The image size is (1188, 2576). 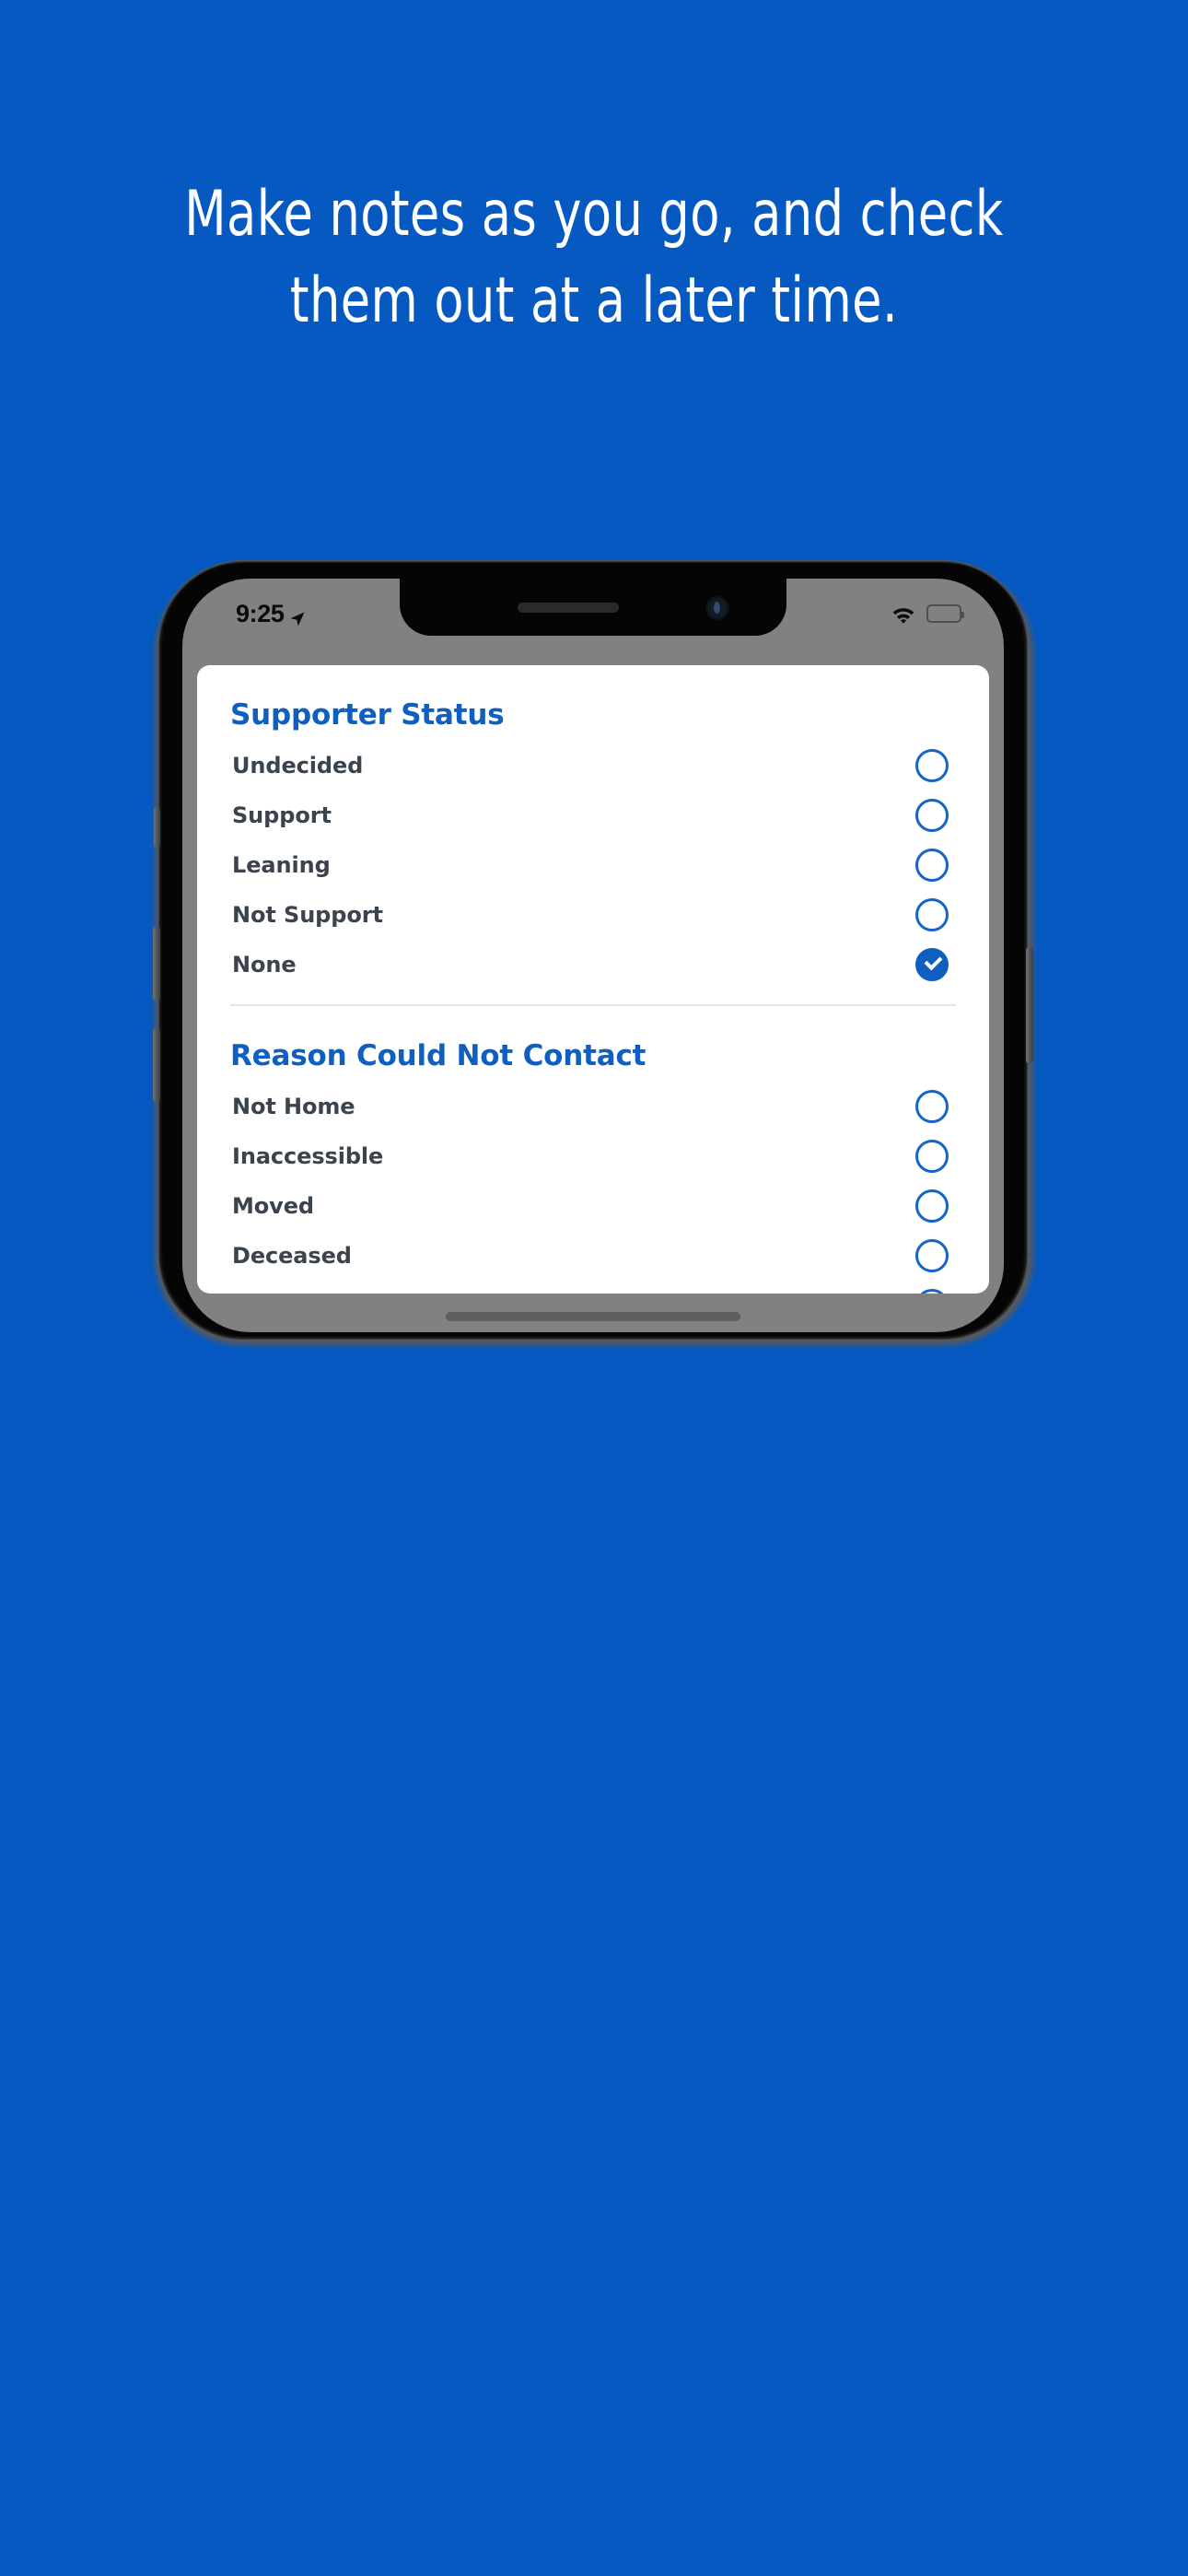 I want to click on option-label: Undecided, so click(x=298, y=766).